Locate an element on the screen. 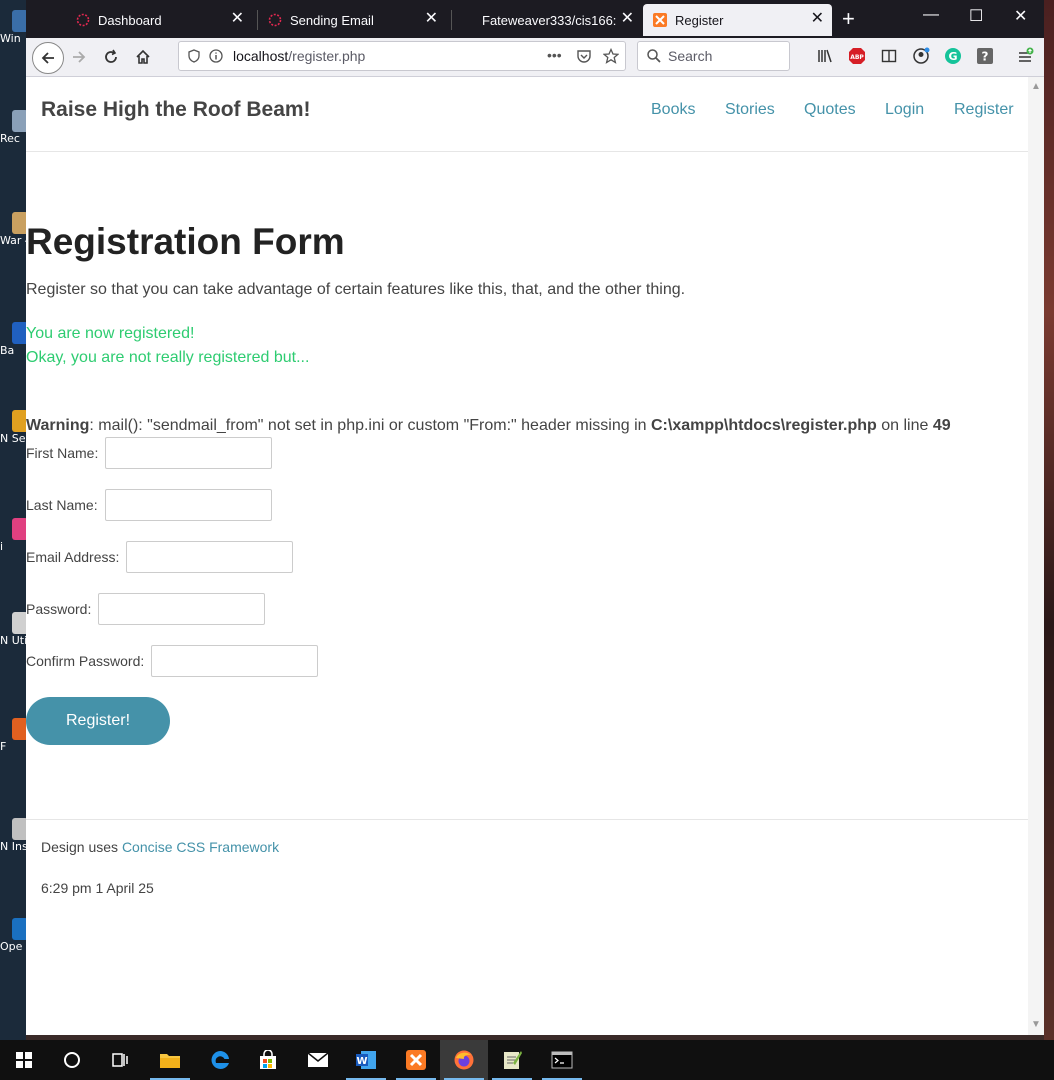  forward-arrow-icon is located at coordinates (79, 57).